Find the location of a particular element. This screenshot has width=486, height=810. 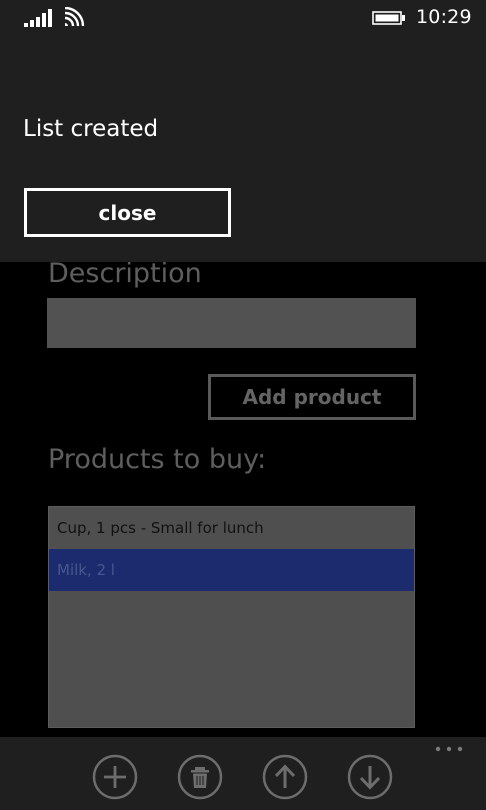

wifi-icon is located at coordinates (74, 17).